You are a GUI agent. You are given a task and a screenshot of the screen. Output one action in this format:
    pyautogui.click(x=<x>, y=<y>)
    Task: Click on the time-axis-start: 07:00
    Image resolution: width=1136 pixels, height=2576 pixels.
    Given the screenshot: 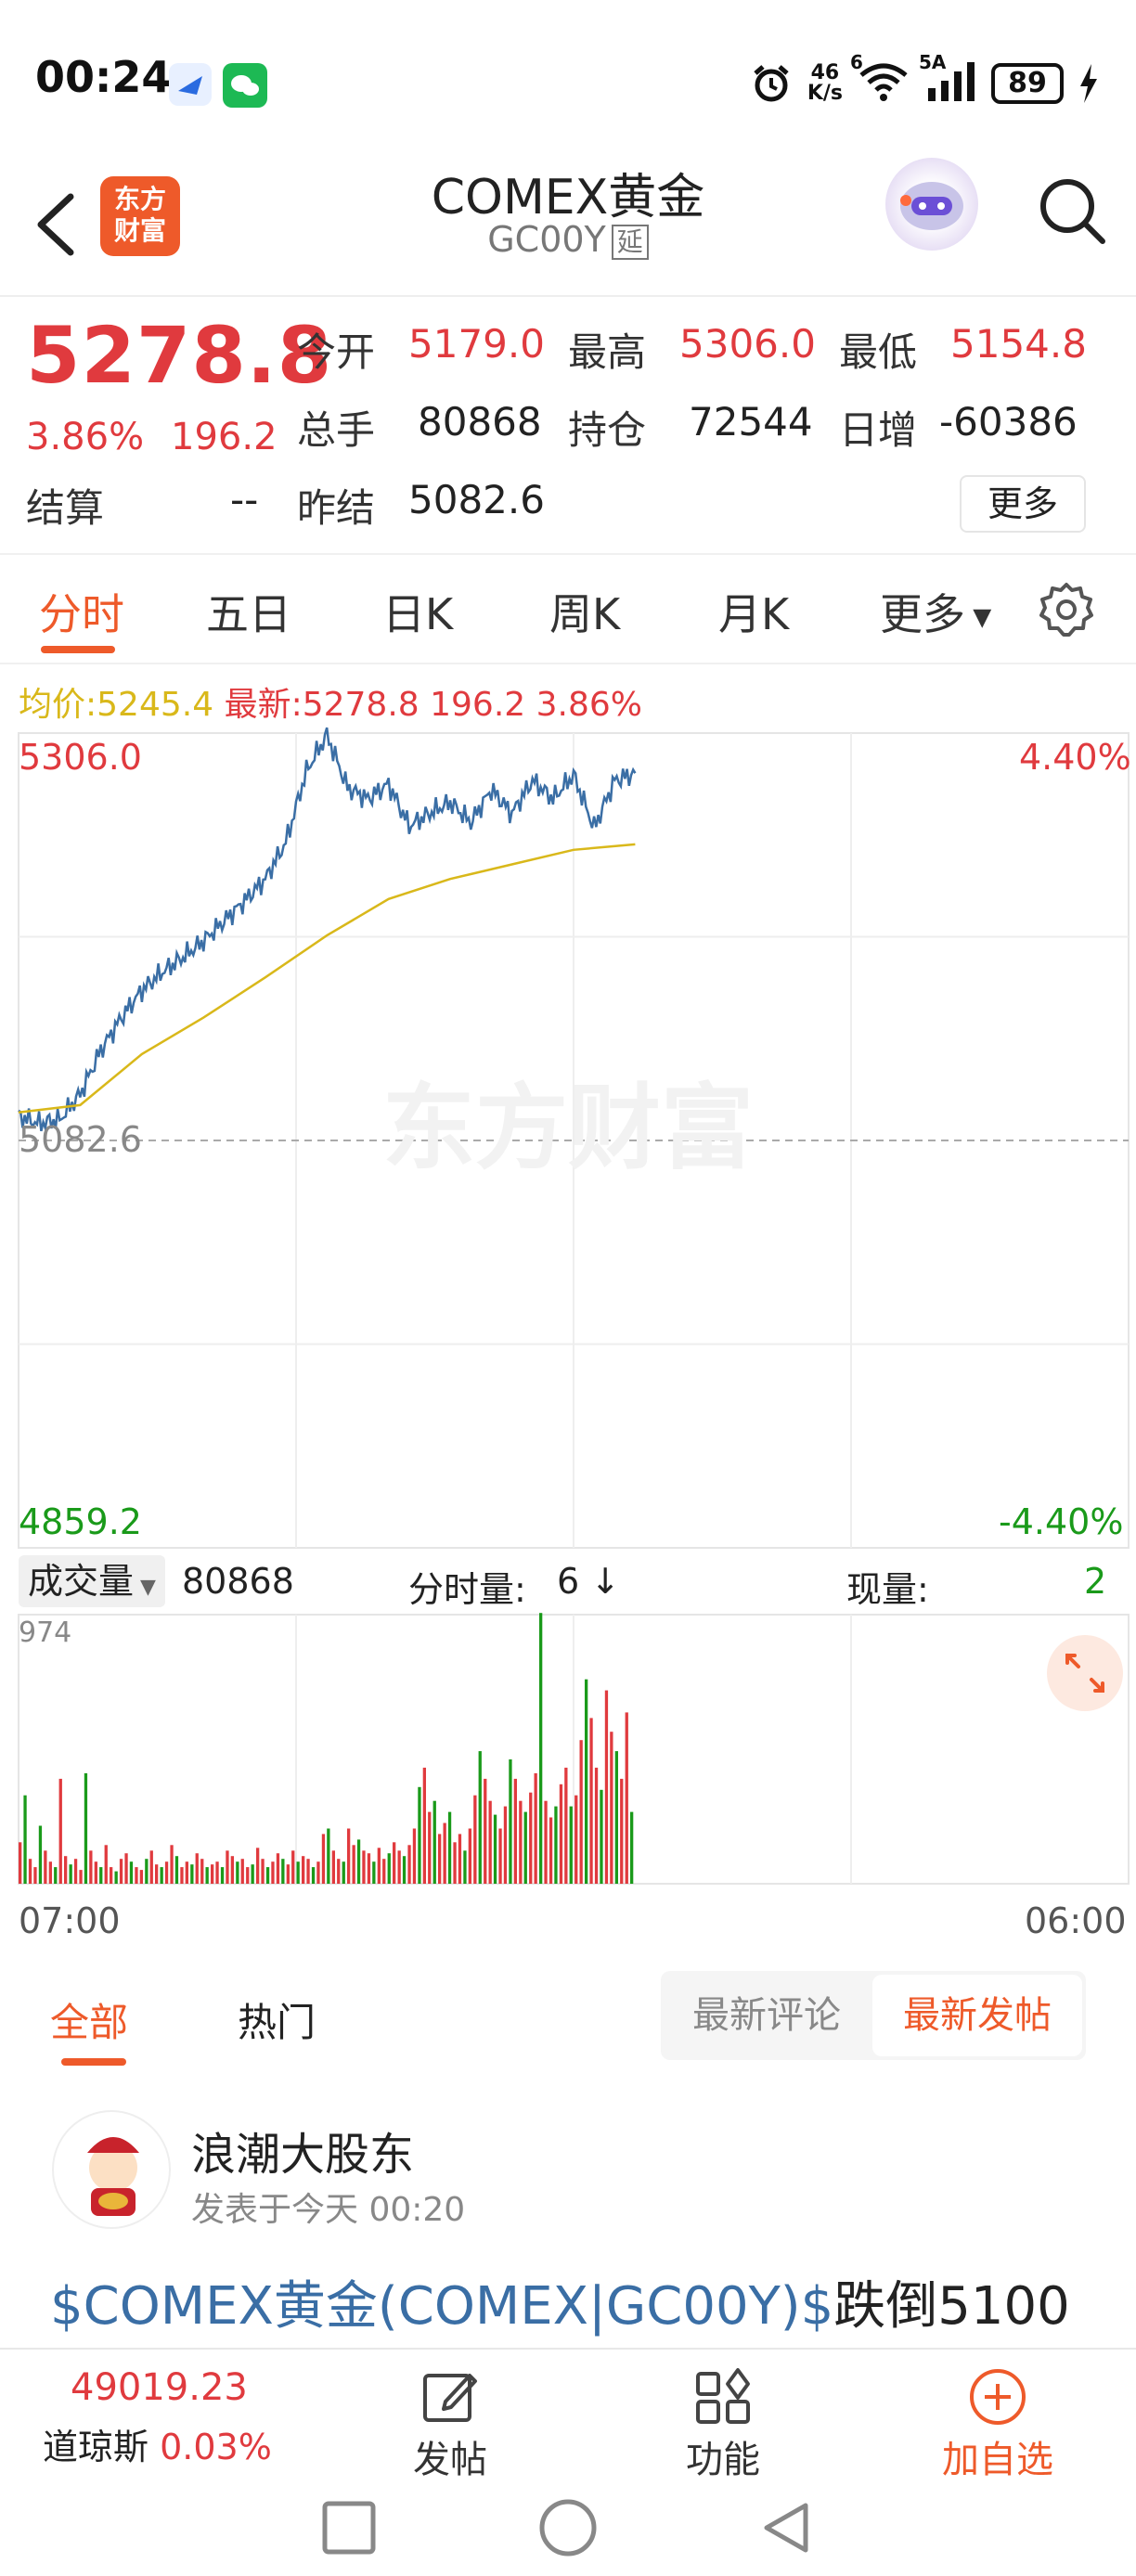 What is the action you would take?
    pyautogui.click(x=70, y=1921)
    